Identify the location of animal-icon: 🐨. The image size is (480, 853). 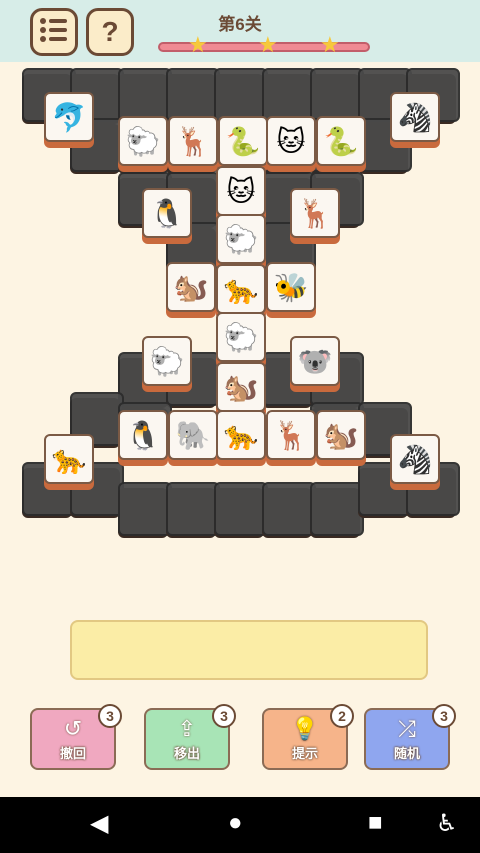
(315, 361).